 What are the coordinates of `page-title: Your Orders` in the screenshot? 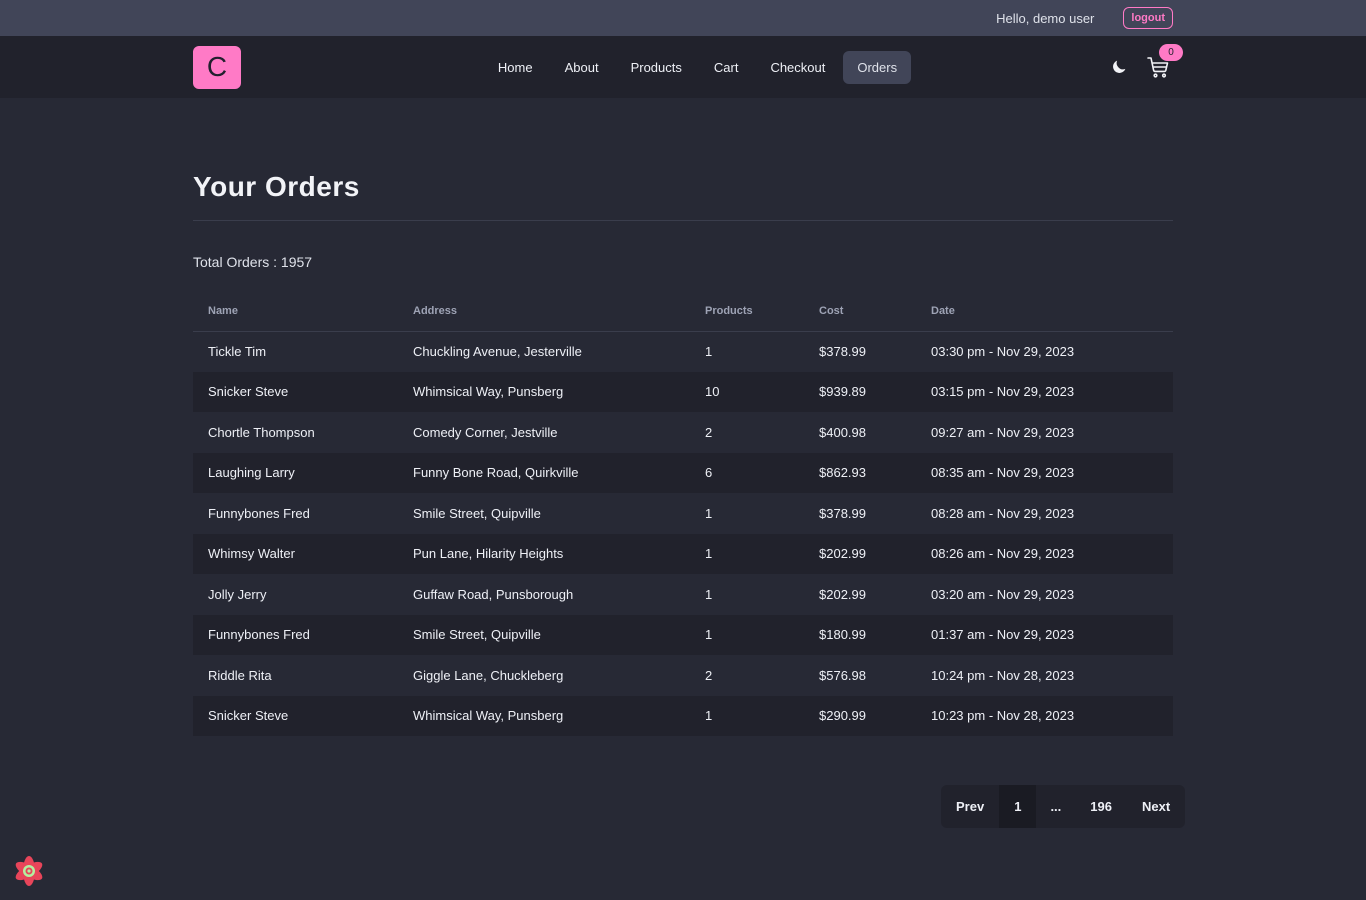 It's located at (683, 196).